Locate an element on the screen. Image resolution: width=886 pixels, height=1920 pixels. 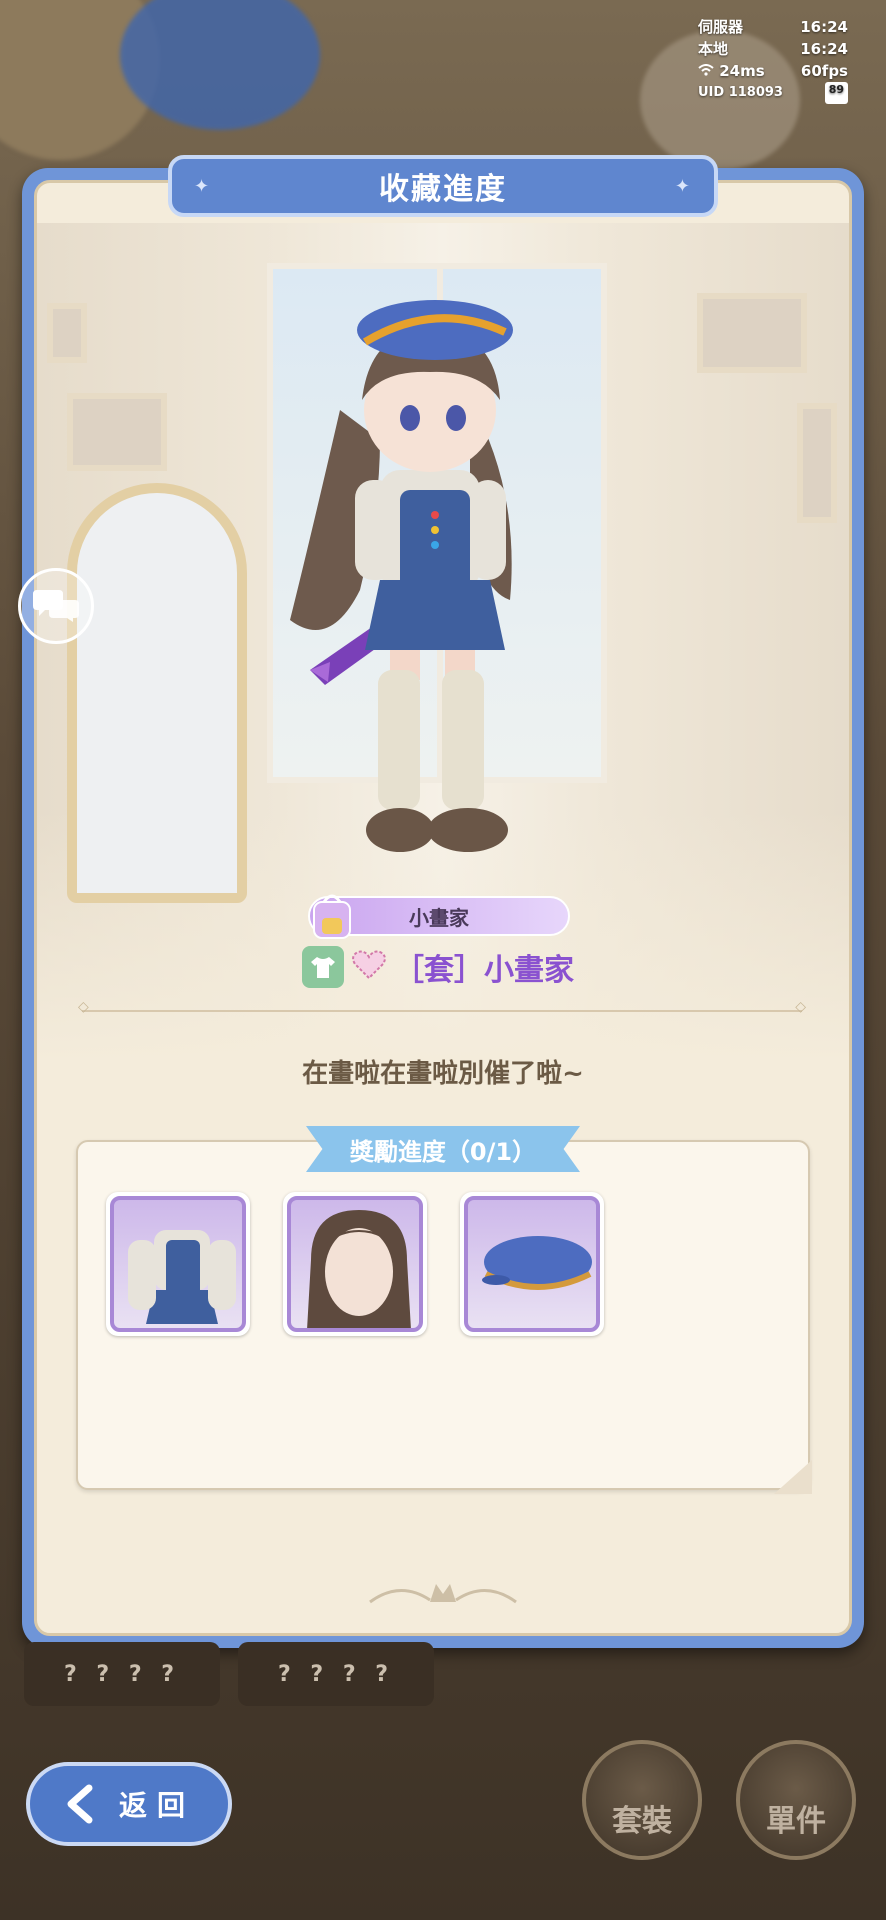
single-tab-button: 單件 is located at coordinates (796, 1800).